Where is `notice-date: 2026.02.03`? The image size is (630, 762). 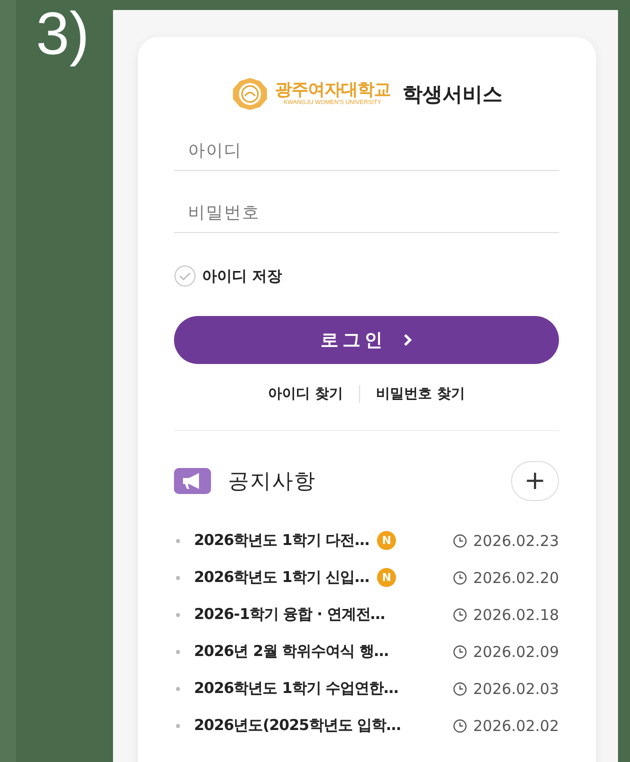
notice-date: 2026.02.03 is located at coordinates (516, 689).